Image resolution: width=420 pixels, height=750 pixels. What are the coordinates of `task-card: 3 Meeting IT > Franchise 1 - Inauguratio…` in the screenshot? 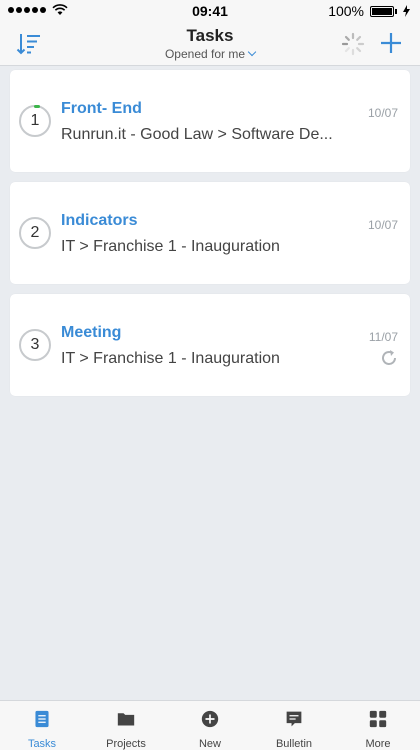 It's located at (210, 345).